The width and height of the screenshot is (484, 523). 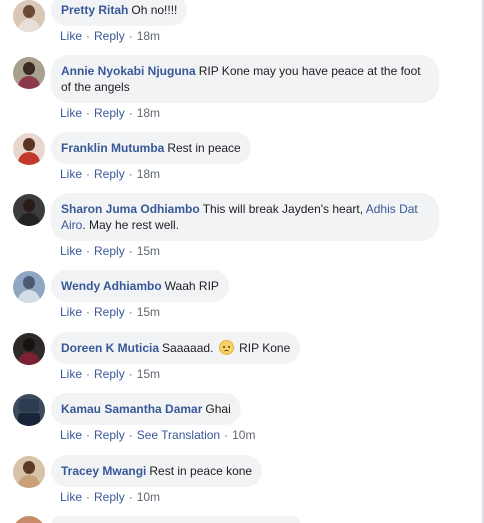 I want to click on comment-actions: Like · Reply · See Translation · 10m, so click(x=158, y=435).